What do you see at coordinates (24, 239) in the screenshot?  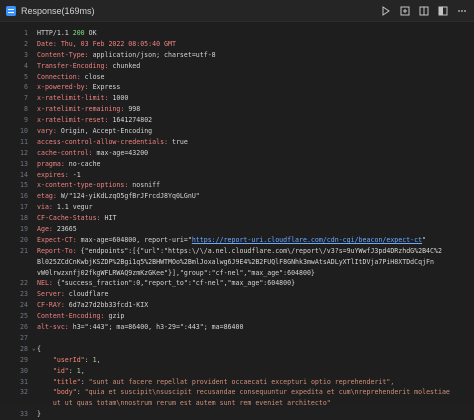 I see `line-number: 20` at bounding box center [24, 239].